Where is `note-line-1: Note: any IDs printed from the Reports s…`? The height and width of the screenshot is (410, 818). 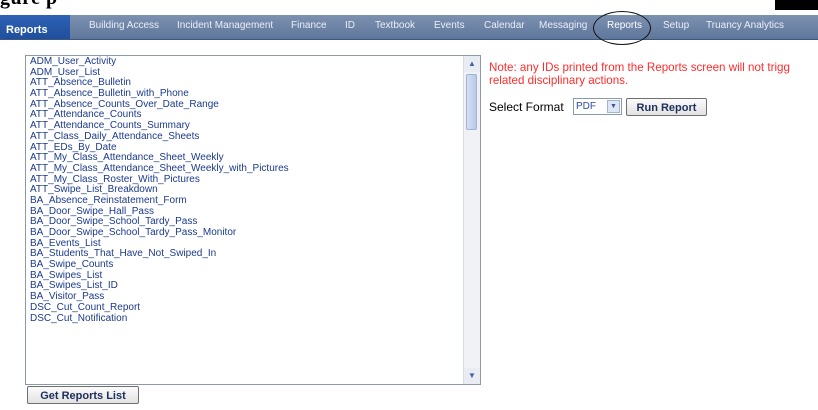 note-line-1: Note: any IDs printed from the Reports s… is located at coordinates (639, 67).